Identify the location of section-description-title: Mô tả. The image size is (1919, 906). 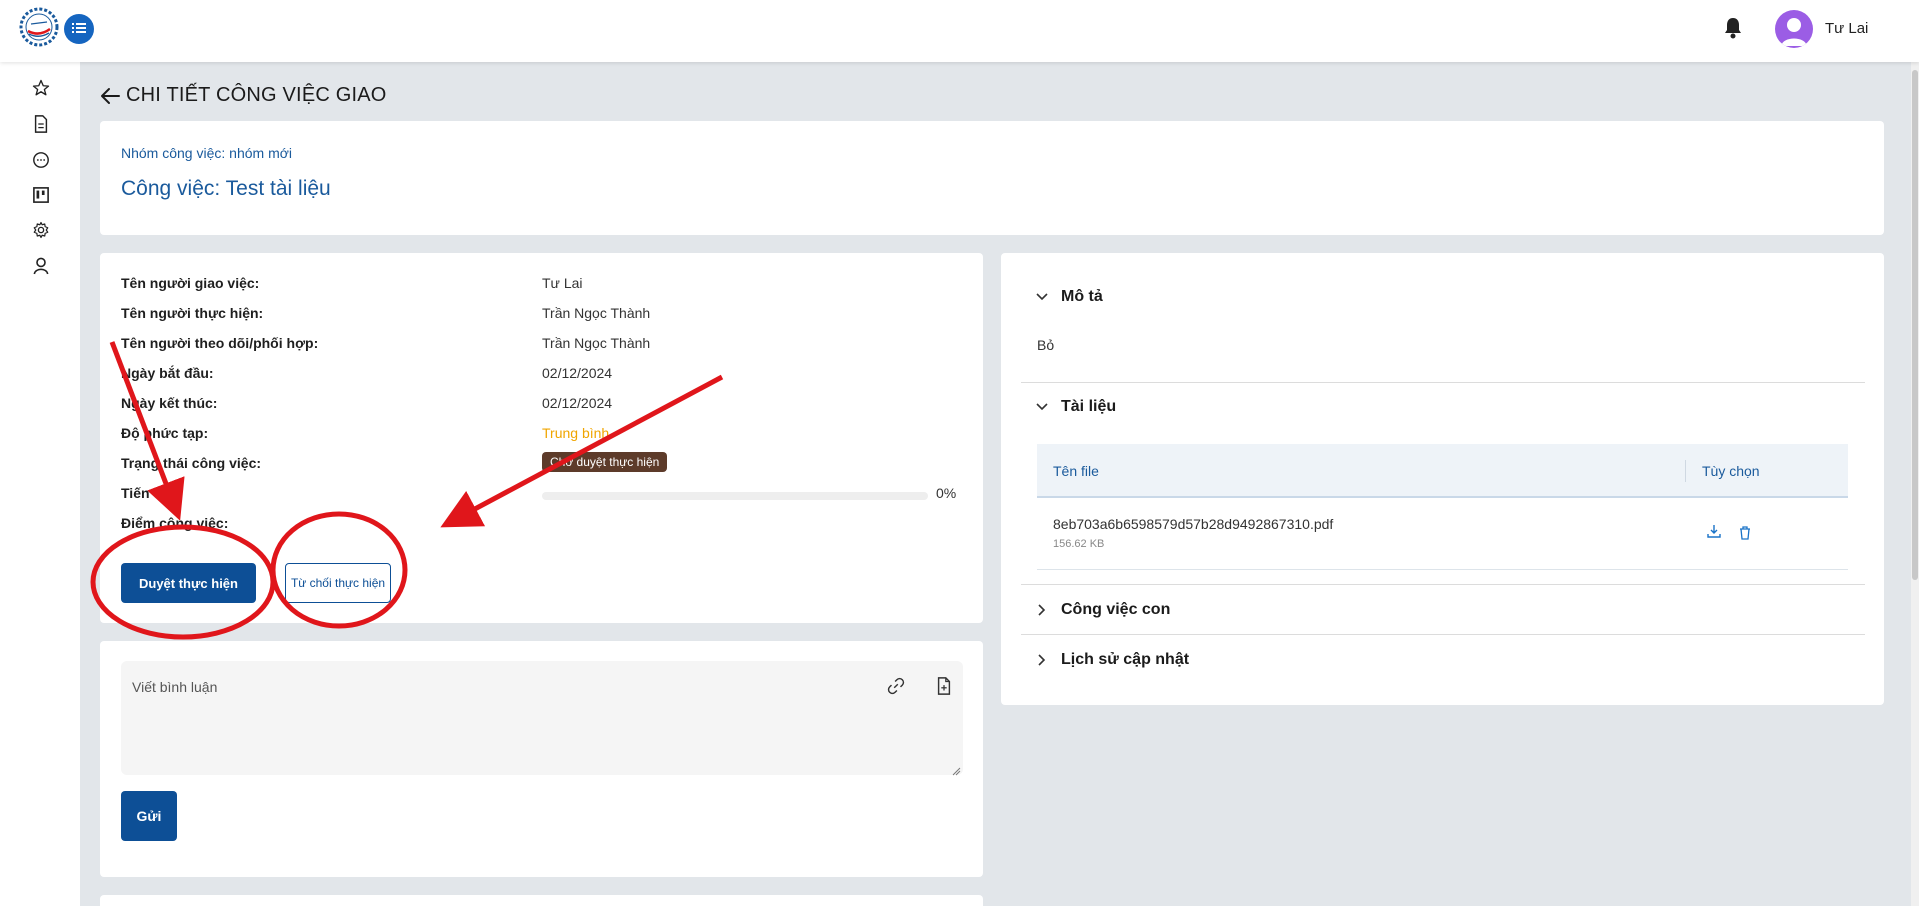
(1082, 296).